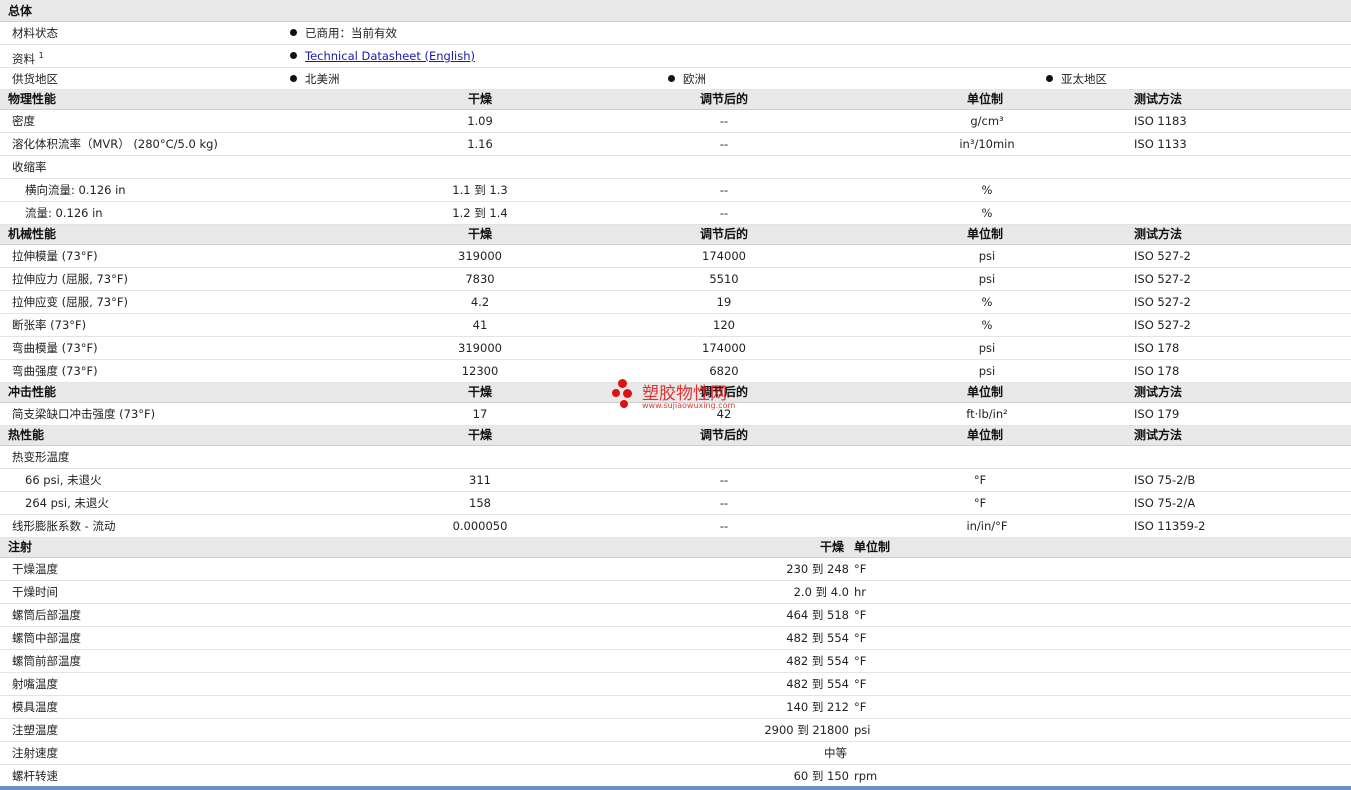  What do you see at coordinates (480, 414) in the screenshot?
I see `dry-value: 17` at bounding box center [480, 414].